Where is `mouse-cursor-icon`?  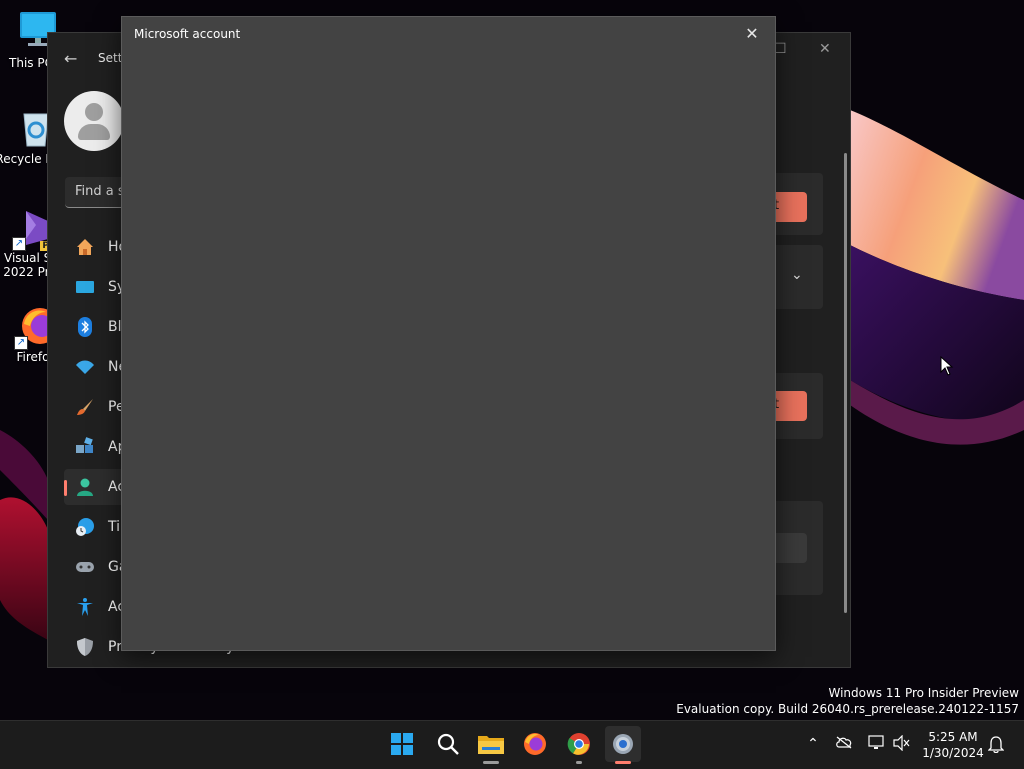 mouse-cursor-icon is located at coordinates (947, 367).